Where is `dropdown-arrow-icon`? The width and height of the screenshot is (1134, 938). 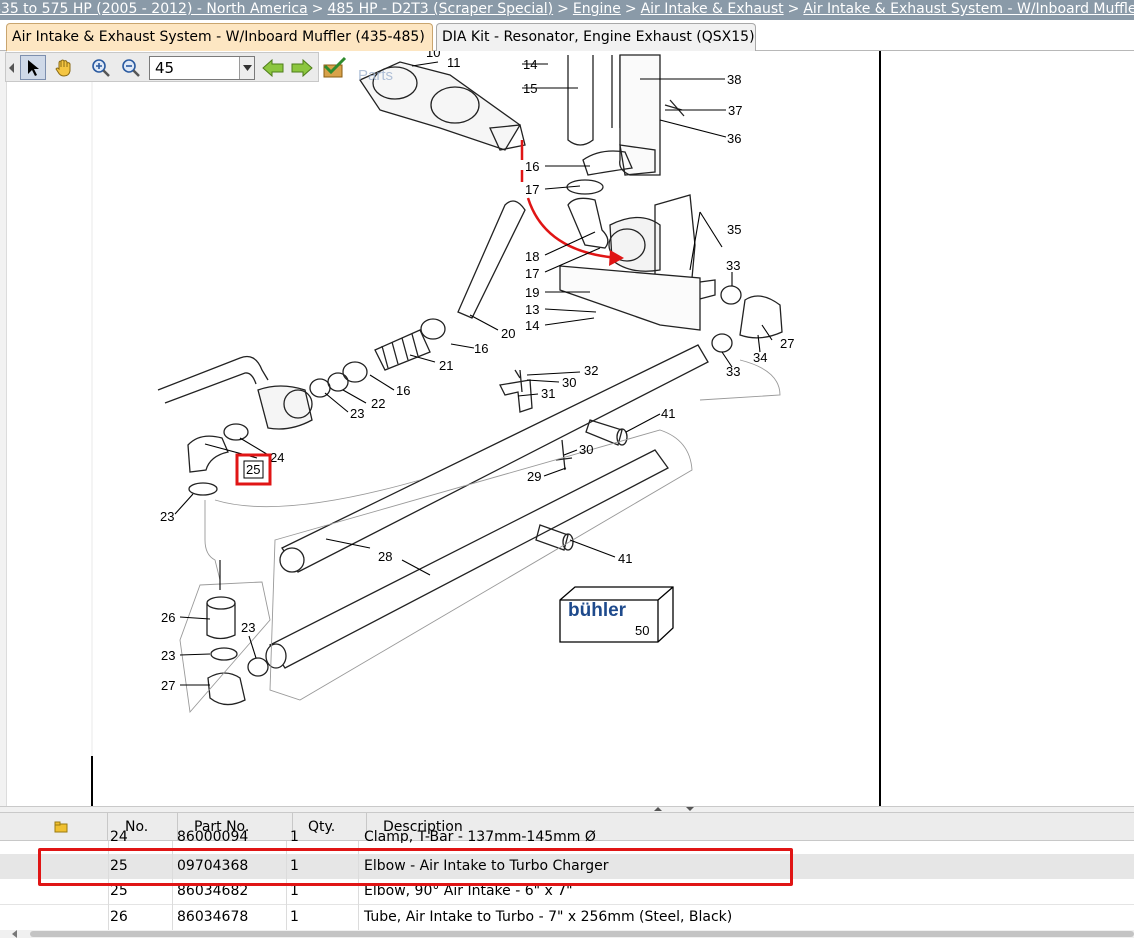 dropdown-arrow-icon is located at coordinates (246, 68).